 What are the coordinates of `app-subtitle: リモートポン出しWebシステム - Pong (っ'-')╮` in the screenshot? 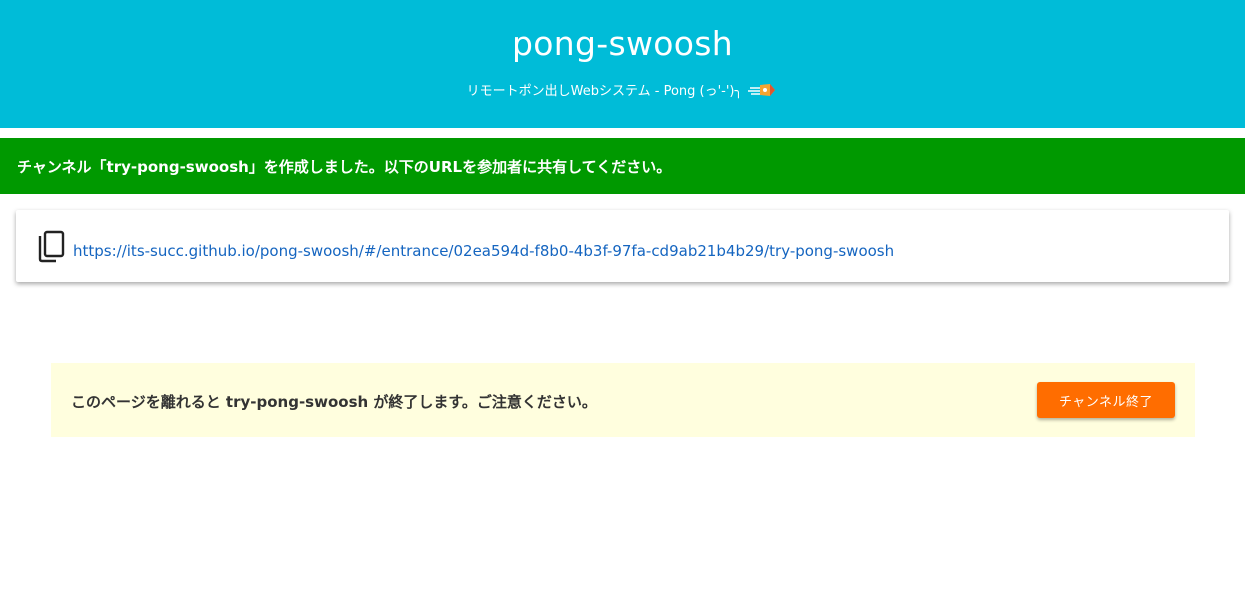 It's located at (622, 89).